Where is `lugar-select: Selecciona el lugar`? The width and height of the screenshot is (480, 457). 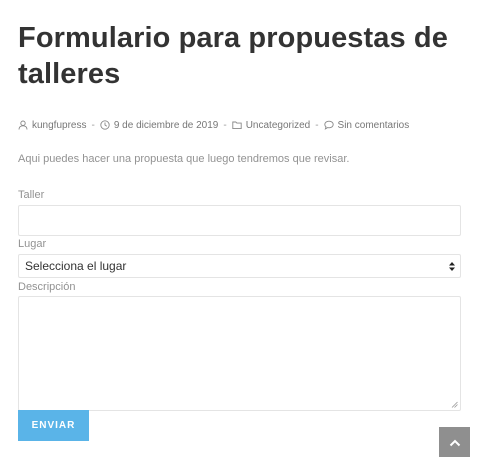
lugar-select: Selecciona el lugar is located at coordinates (239, 266).